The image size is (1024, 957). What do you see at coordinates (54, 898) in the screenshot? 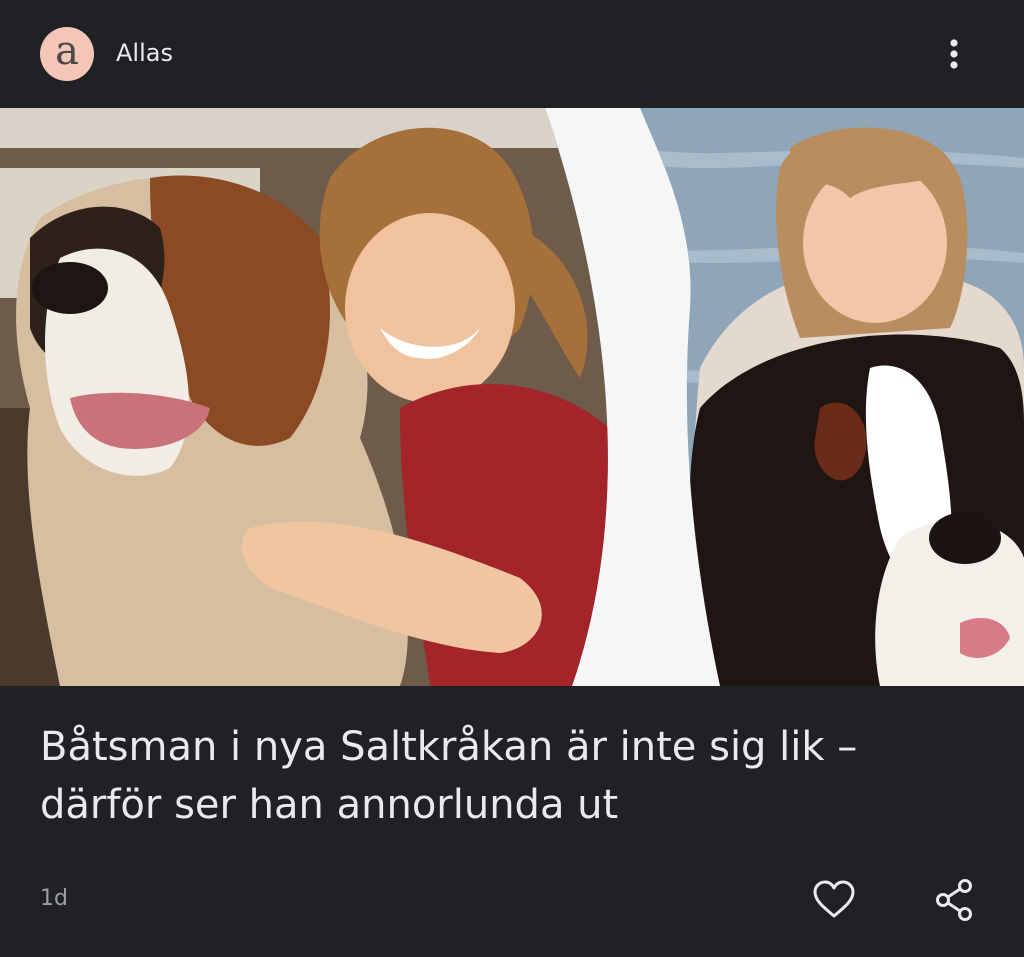
I see `timestamp: 1d` at bounding box center [54, 898].